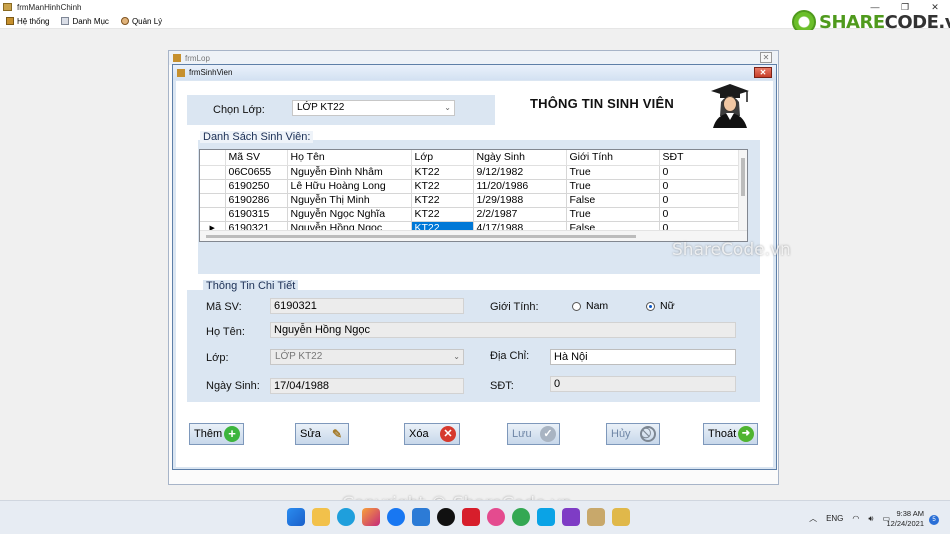  I want to click on column-header: Lớp, so click(442, 158).